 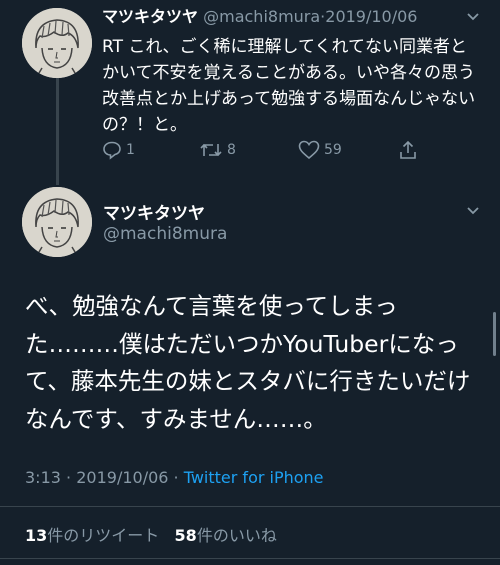 What do you see at coordinates (185, 535) in the screenshot?
I see `likes-number: 58` at bounding box center [185, 535].